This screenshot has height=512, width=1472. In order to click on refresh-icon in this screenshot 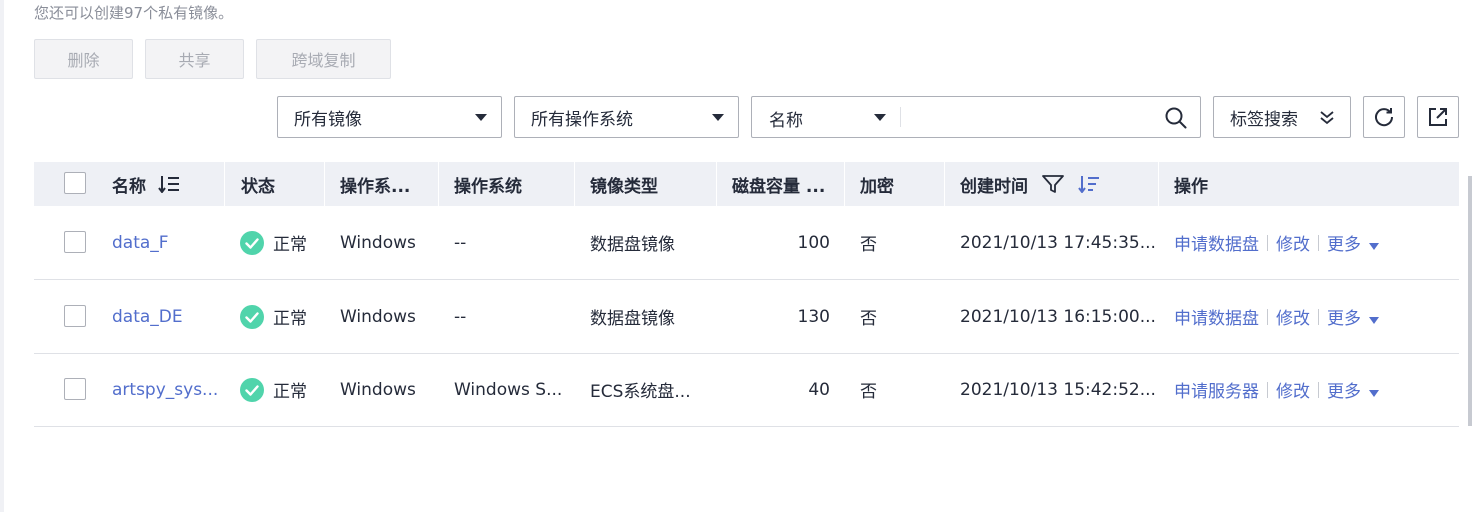, I will do `click(1384, 117)`.